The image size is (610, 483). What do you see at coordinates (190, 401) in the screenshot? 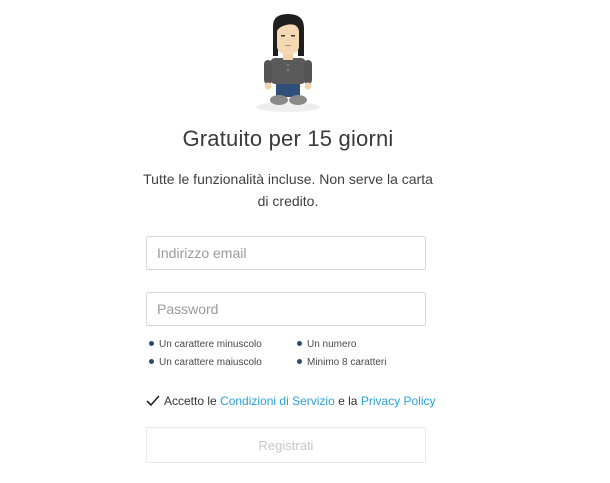
I see `terms-prefix: Accetto le` at bounding box center [190, 401].